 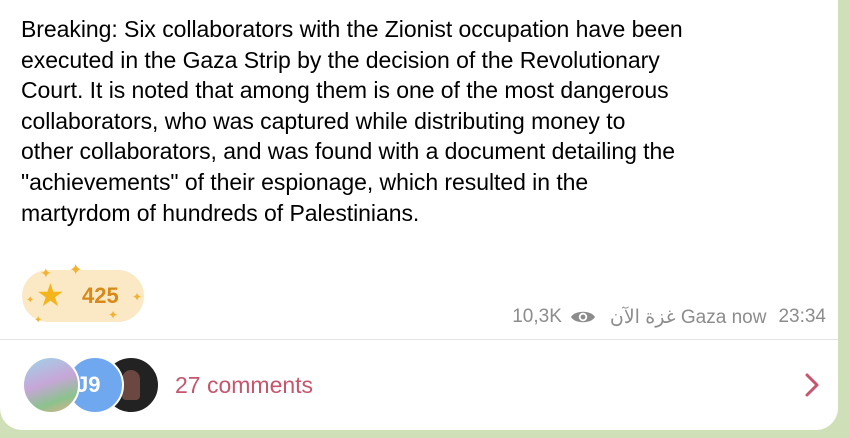 I want to click on message-meta: 10,3K غزة الآن Gaza now 23:34, so click(x=669, y=317).